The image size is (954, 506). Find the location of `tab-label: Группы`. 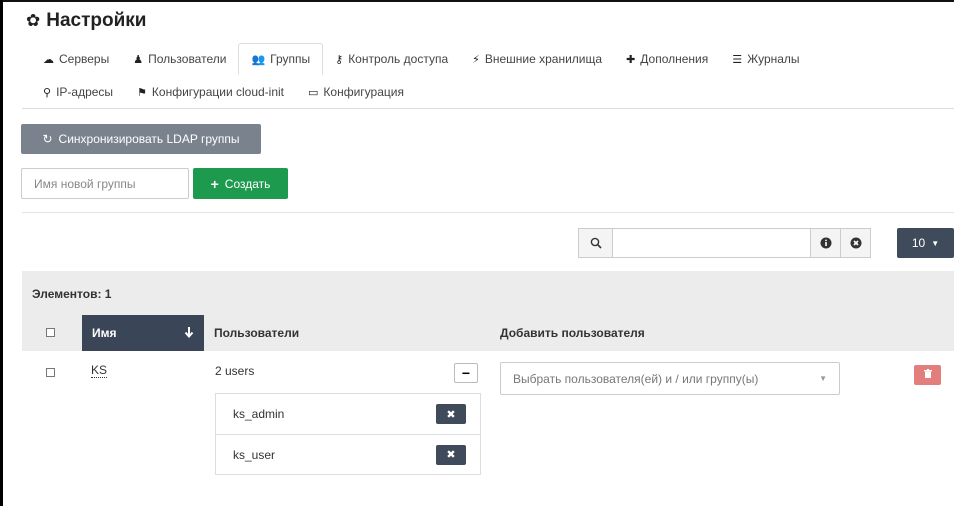

tab-label: Группы is located at coordinates (290, 59).